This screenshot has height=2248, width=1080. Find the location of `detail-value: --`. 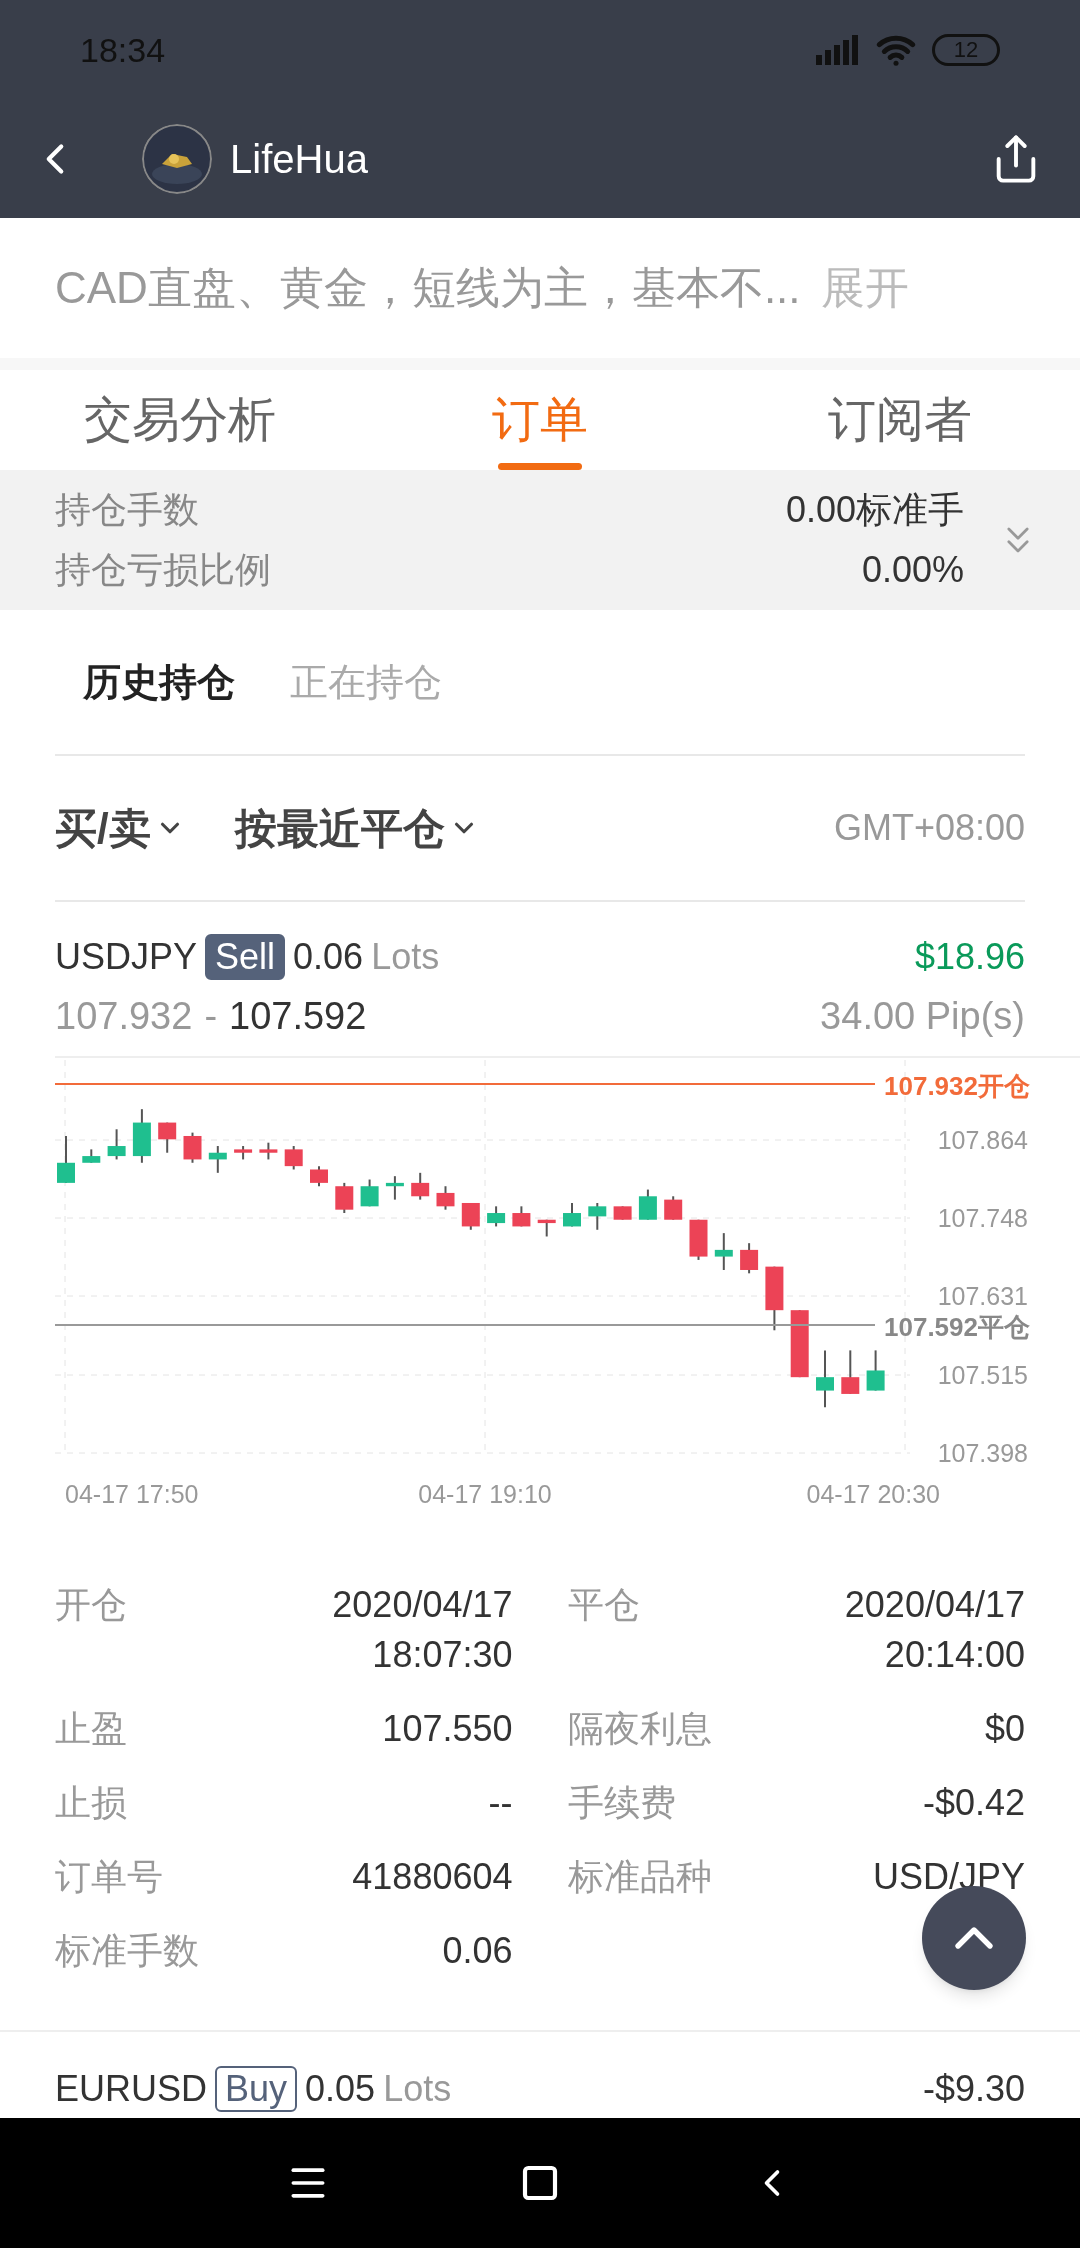

detail-value: -- is located at coordinates (500, 1803).